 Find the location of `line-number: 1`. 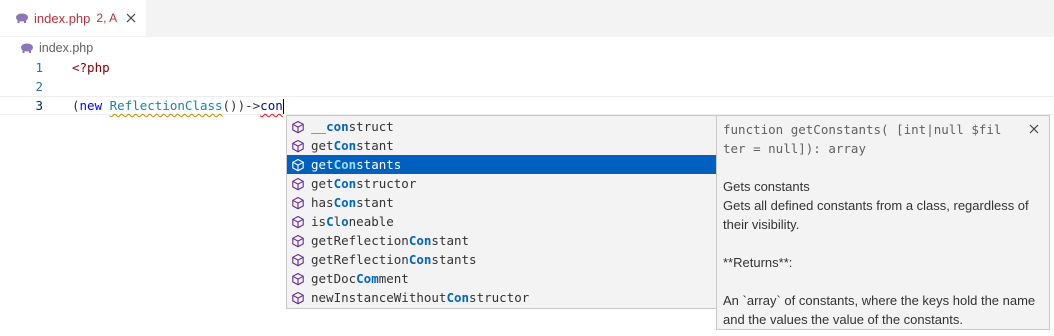

line-number: 1 is located at coordinates (39, 67).